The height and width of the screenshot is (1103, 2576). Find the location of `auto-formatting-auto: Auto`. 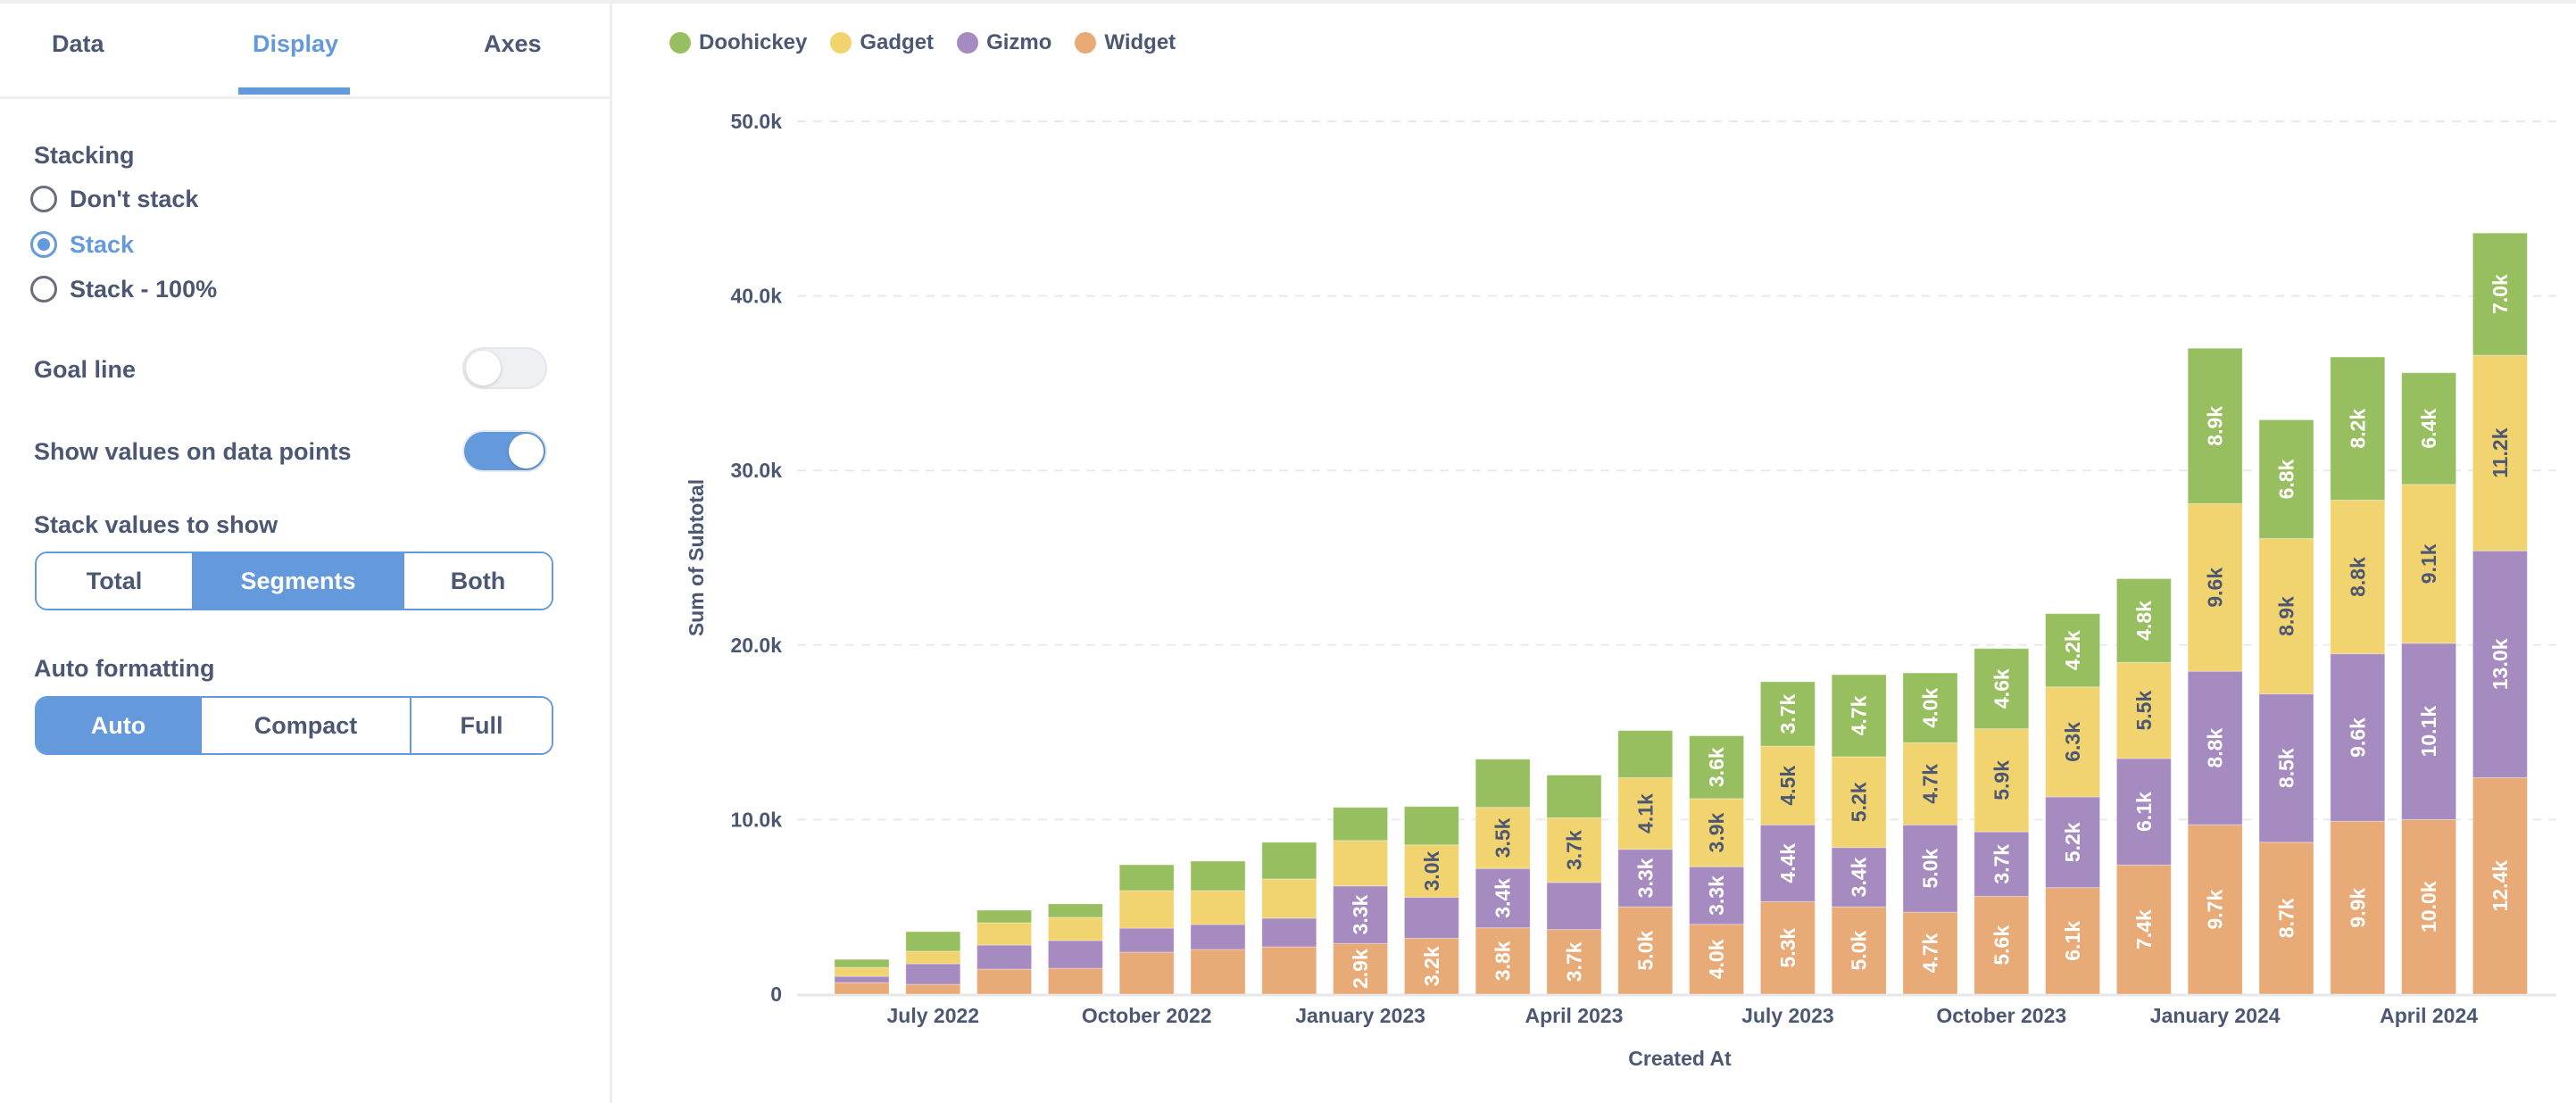

auto-formatting-auto: Auto is located at coordinates (118, 725).